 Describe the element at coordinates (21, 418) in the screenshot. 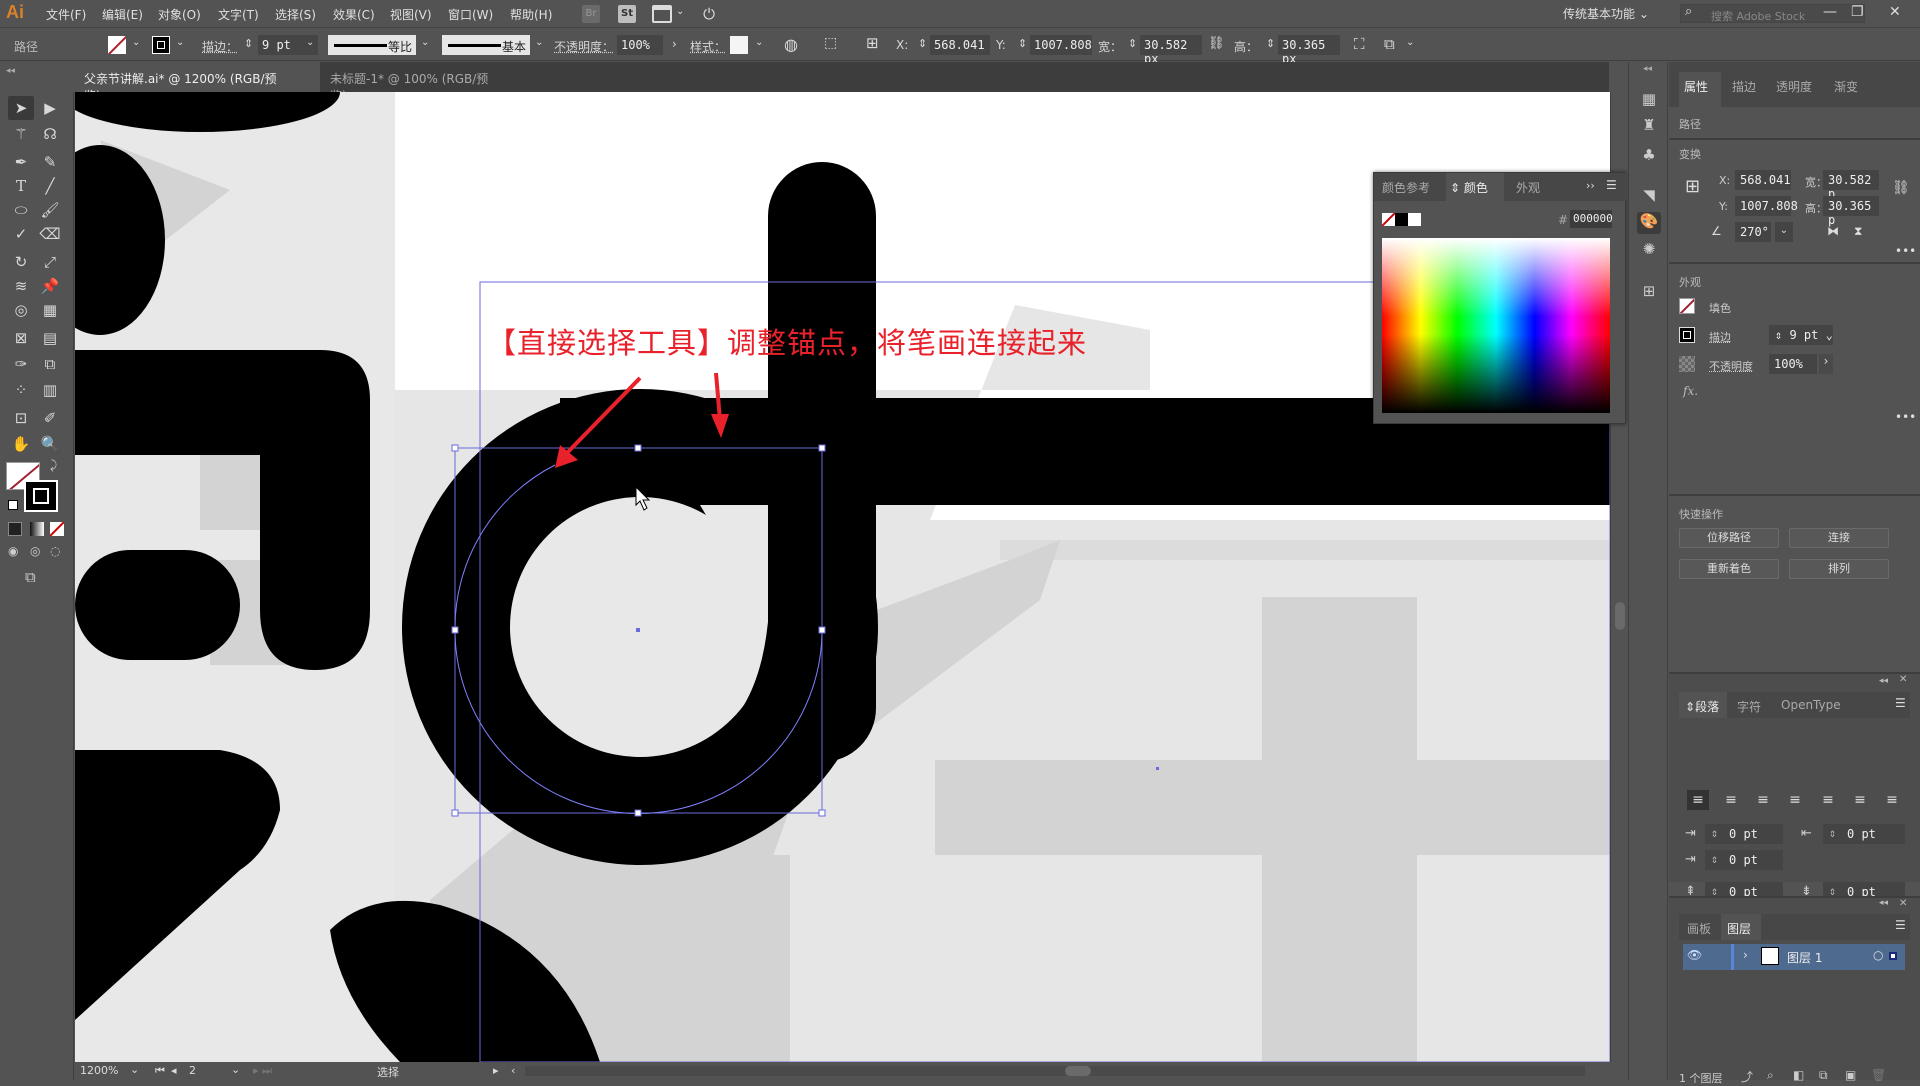

I see `artboard-tool: ⊡` at that location.